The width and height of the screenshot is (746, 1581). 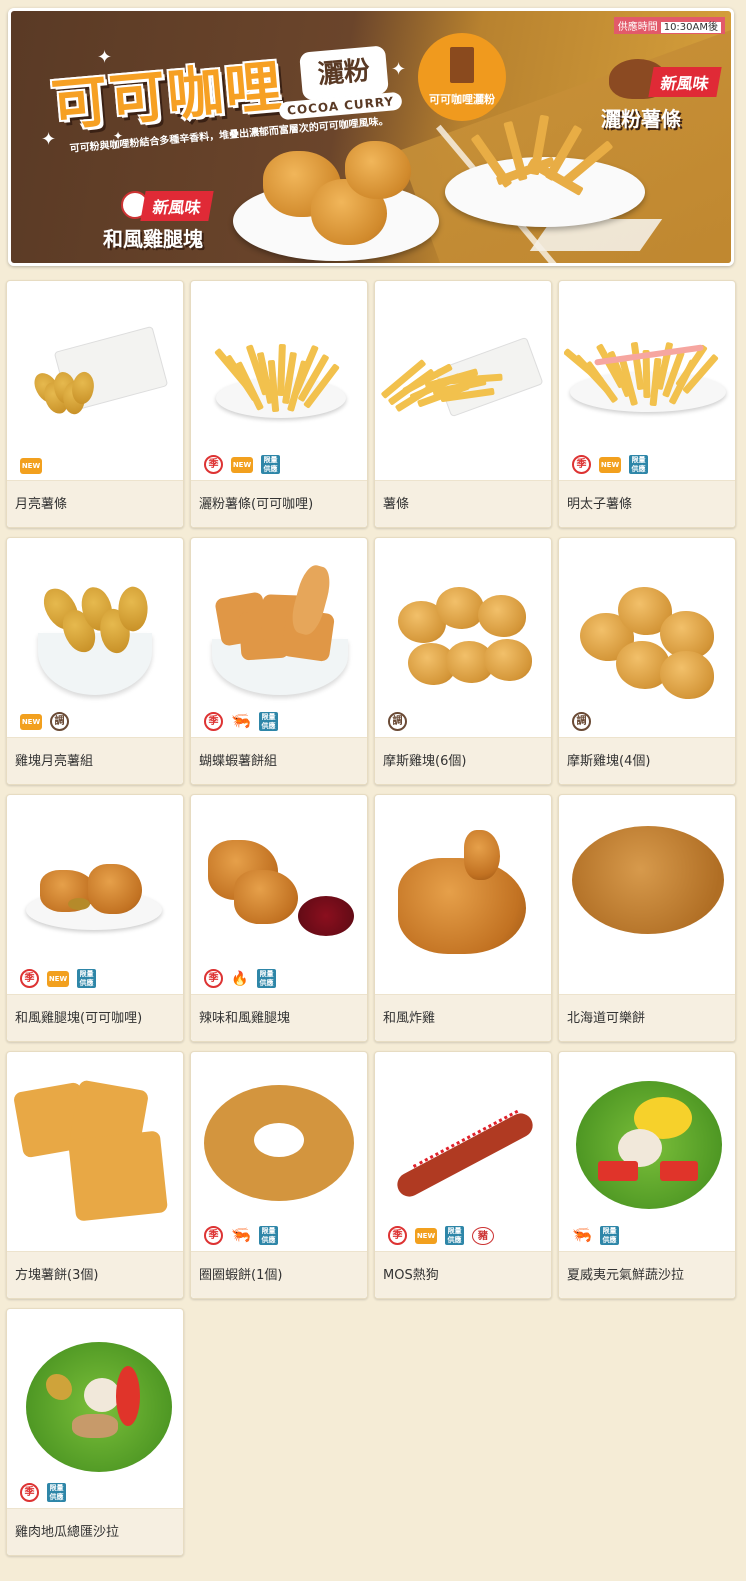 What do you see at coordinates (326, 916) in the screenshot?
I see `sauce-cup` at bounding box center [326, 916].